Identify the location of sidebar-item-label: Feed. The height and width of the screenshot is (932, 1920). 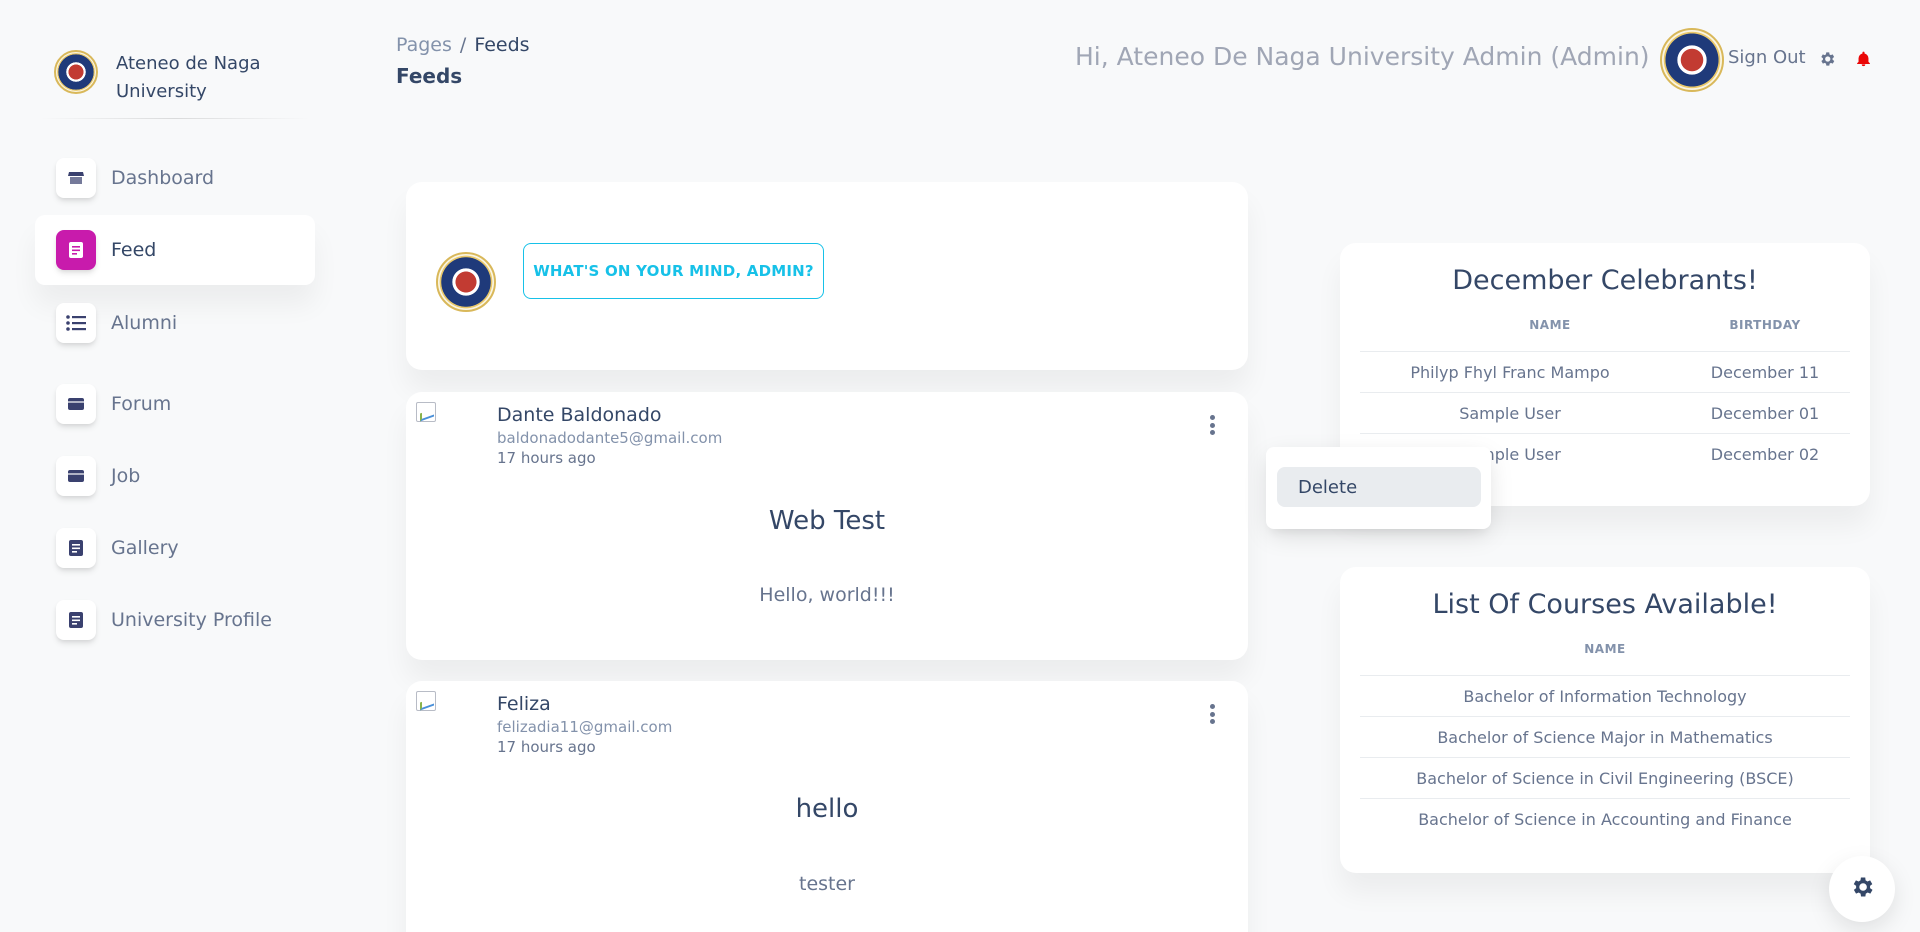
(134, 250).